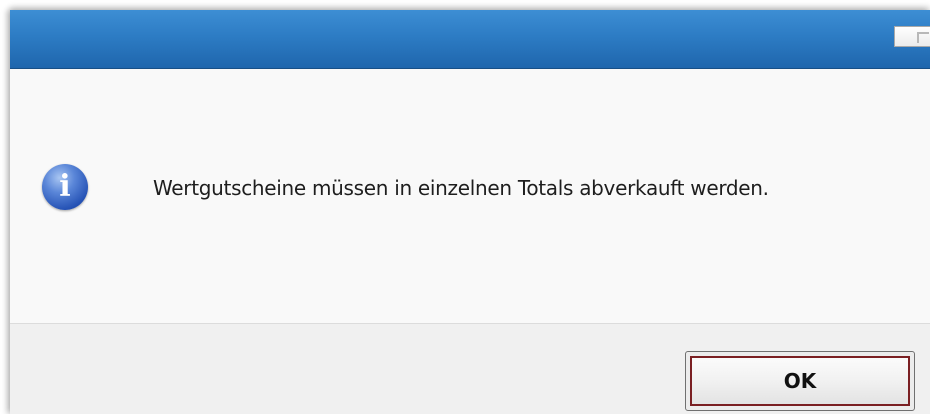  Describe the element at coordinates (912, 36) in the screenshot. I see `window-control-button` at that location.